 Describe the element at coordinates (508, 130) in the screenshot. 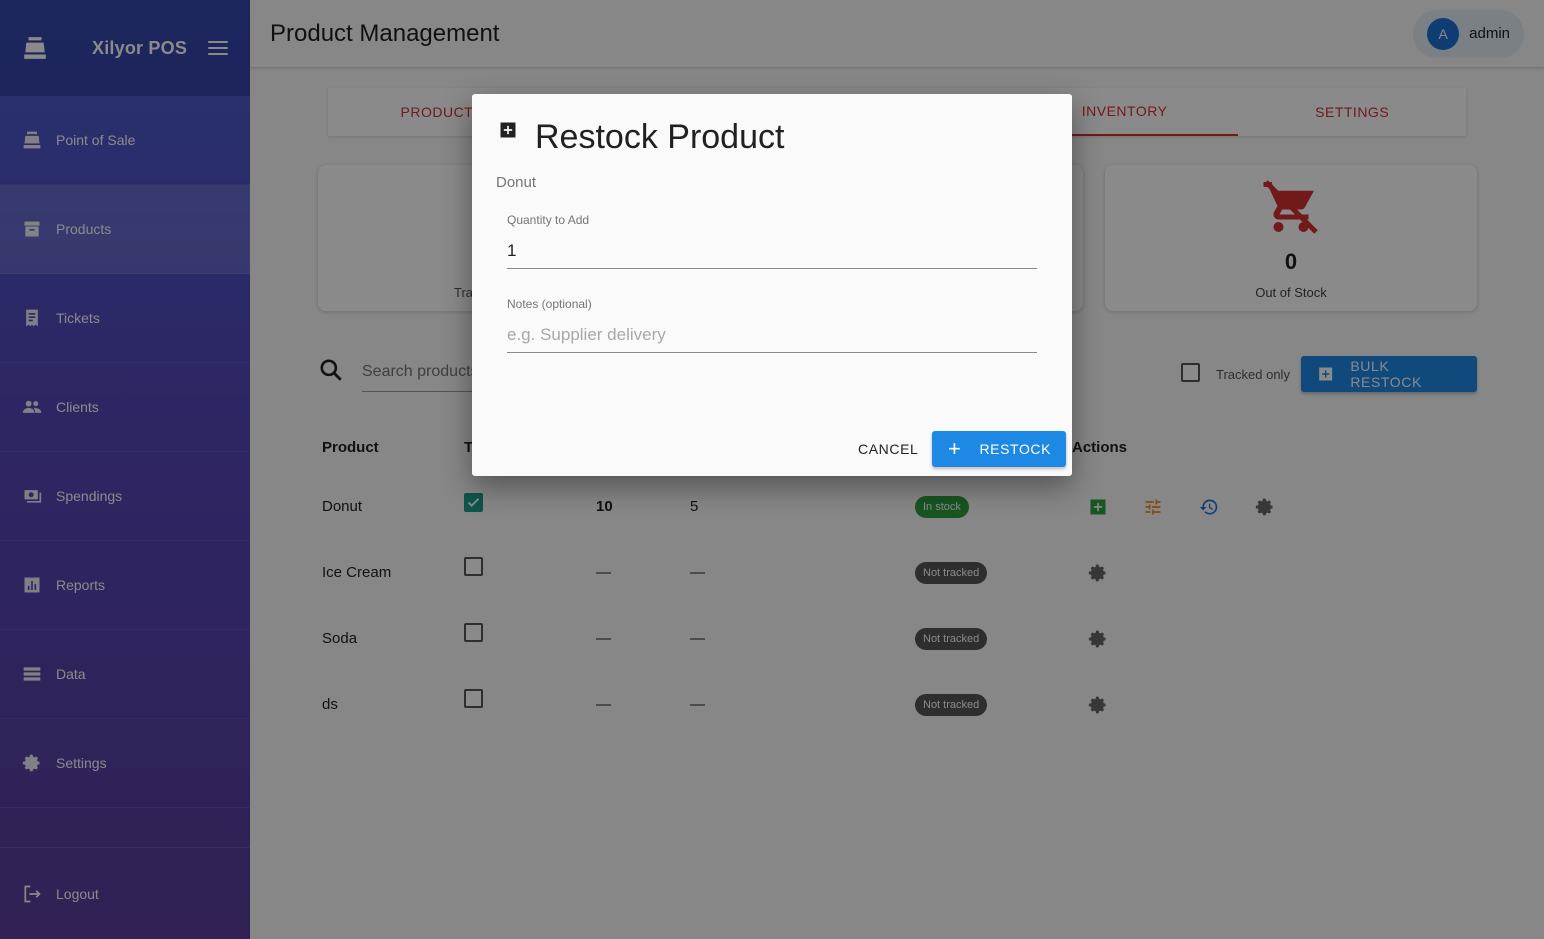

I see `add-box-icon` at that location.